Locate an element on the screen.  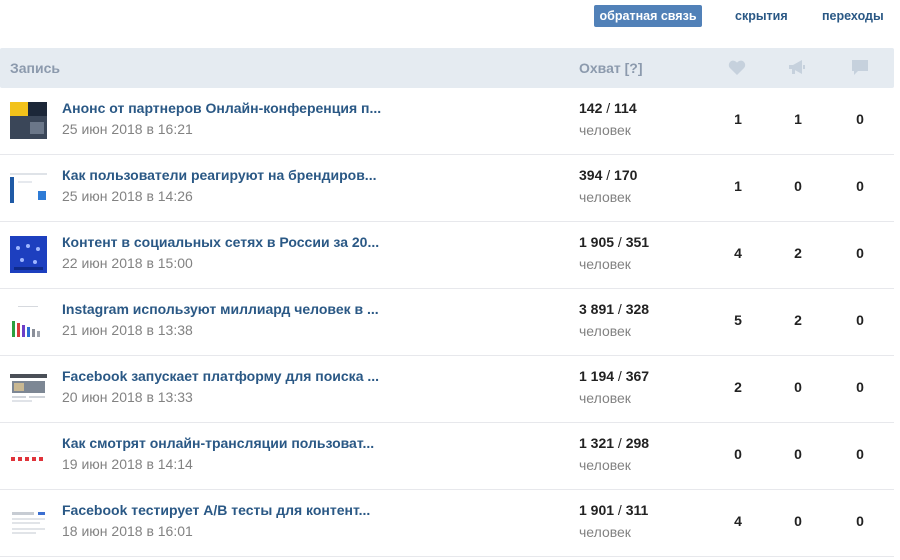
reach-value: 3 891 / 328 is located at coordinates (614, 309).